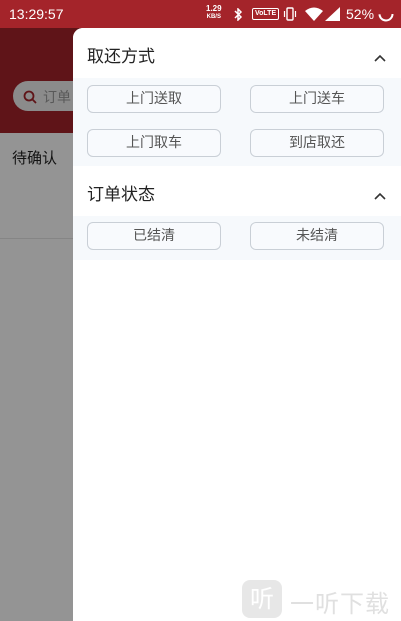 The image size is (401, 621). What do you see at coordinates (360, 14) in the screenshot?
I see `battery-percent: 52%` at bounding box center [360, 14].